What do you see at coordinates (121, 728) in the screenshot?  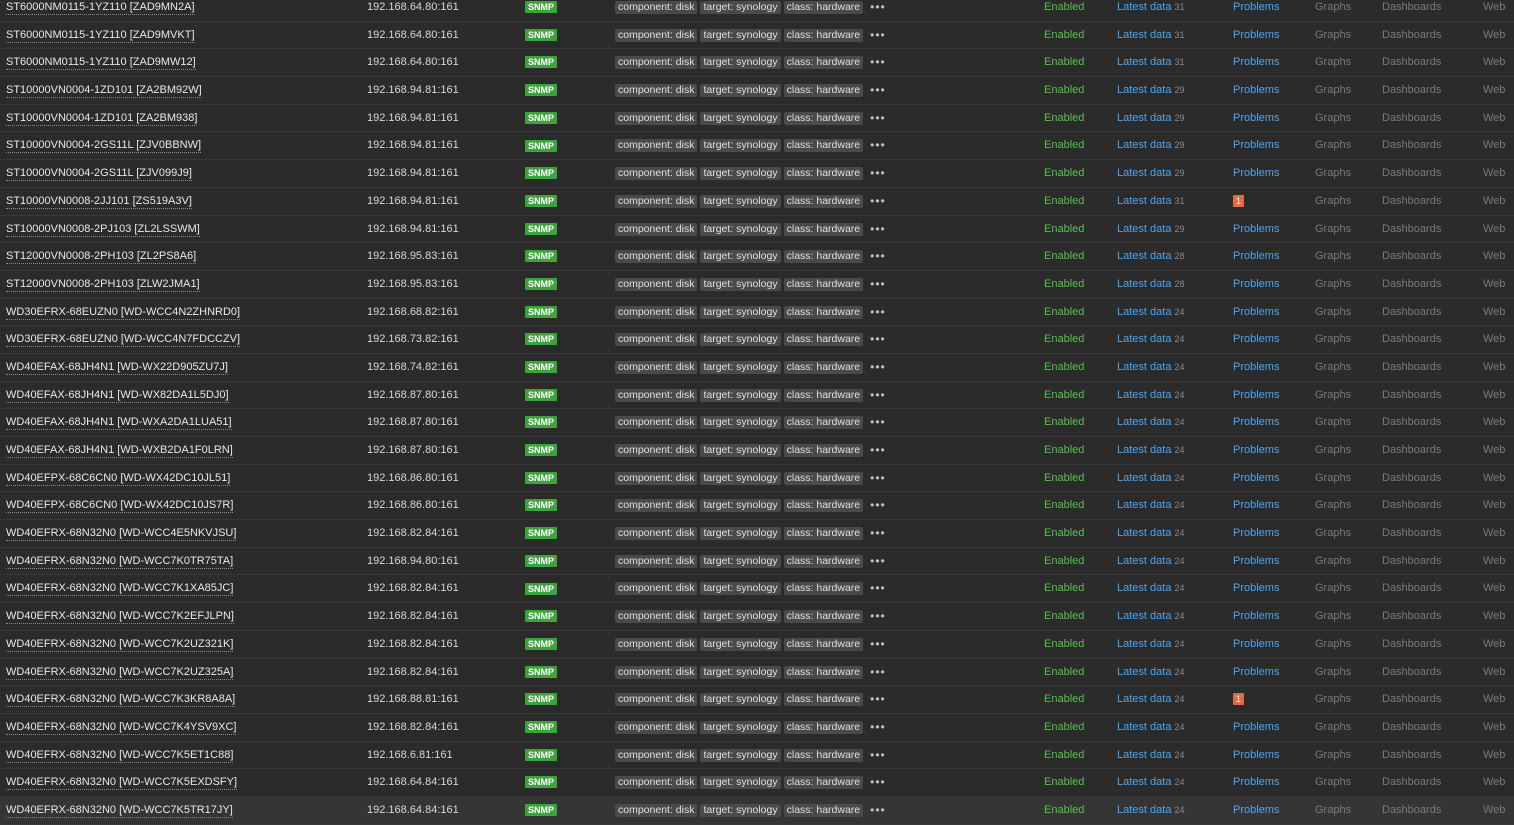 I see `host-name-link: WD40EFRX-68N32N0 [WD-WCC7K4YSV9XC]` at bounding box center [121, 728].